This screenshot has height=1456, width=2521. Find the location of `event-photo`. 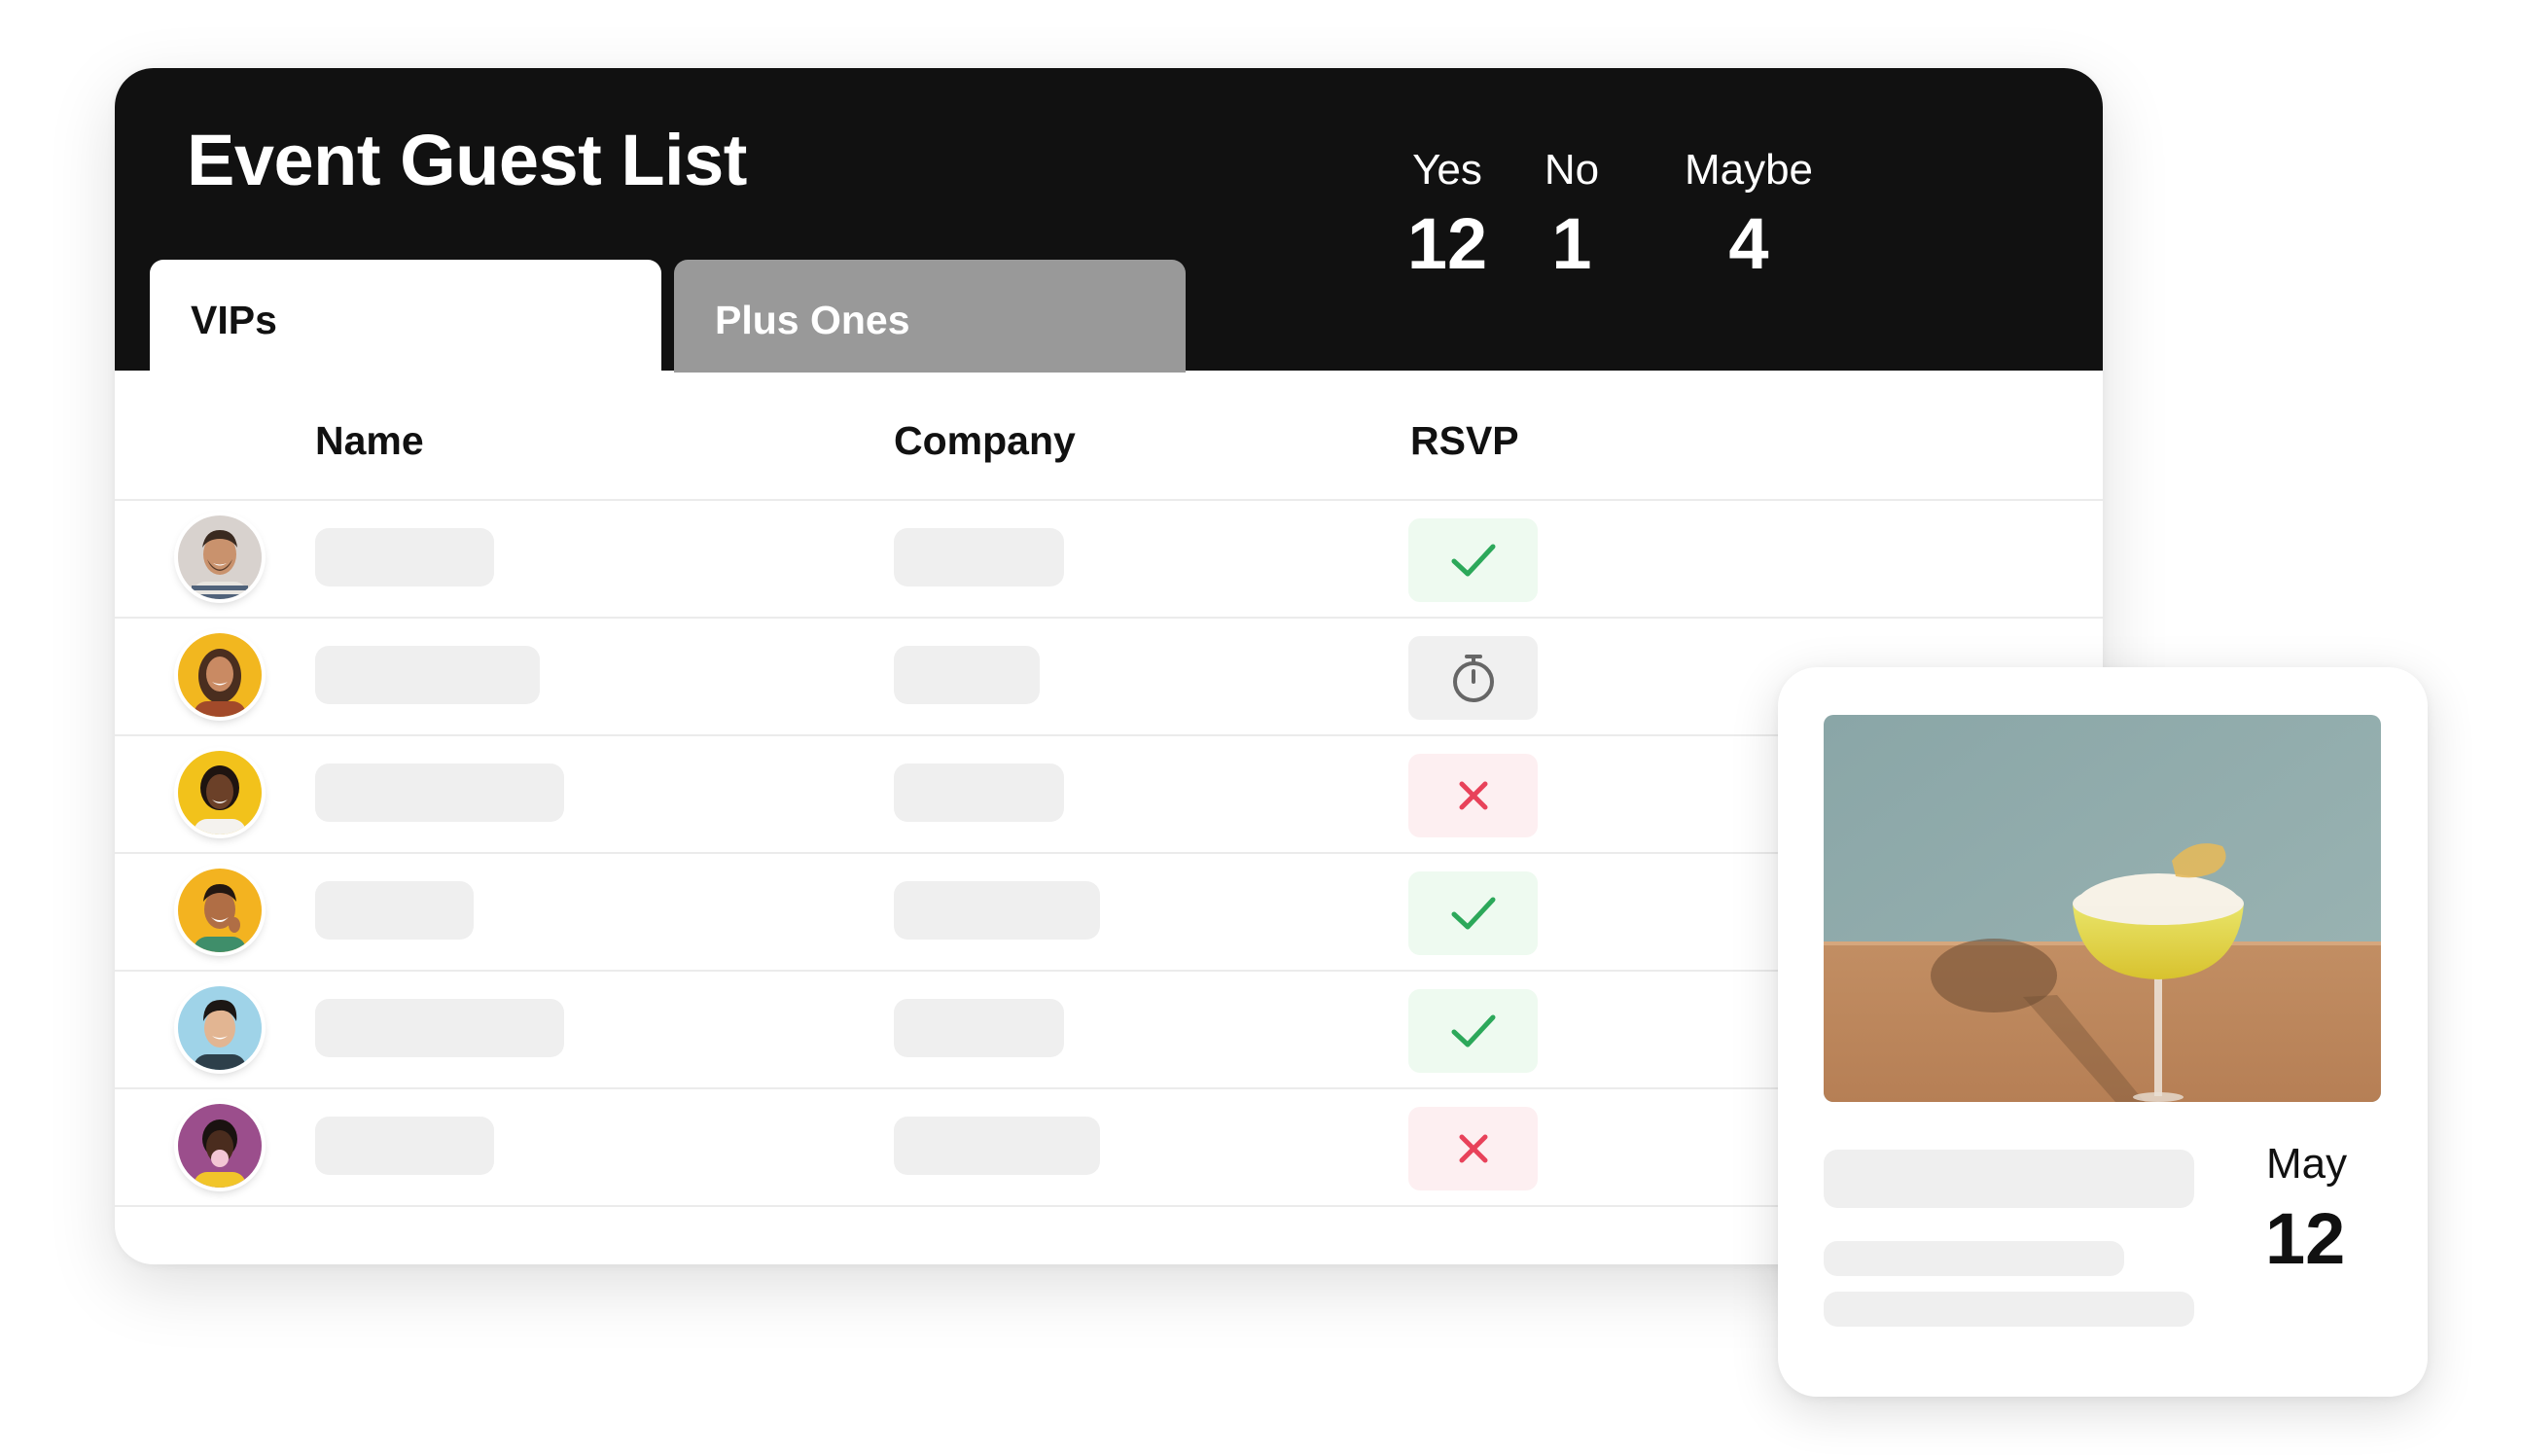

event-photo is located at coordinates (2102, 908).